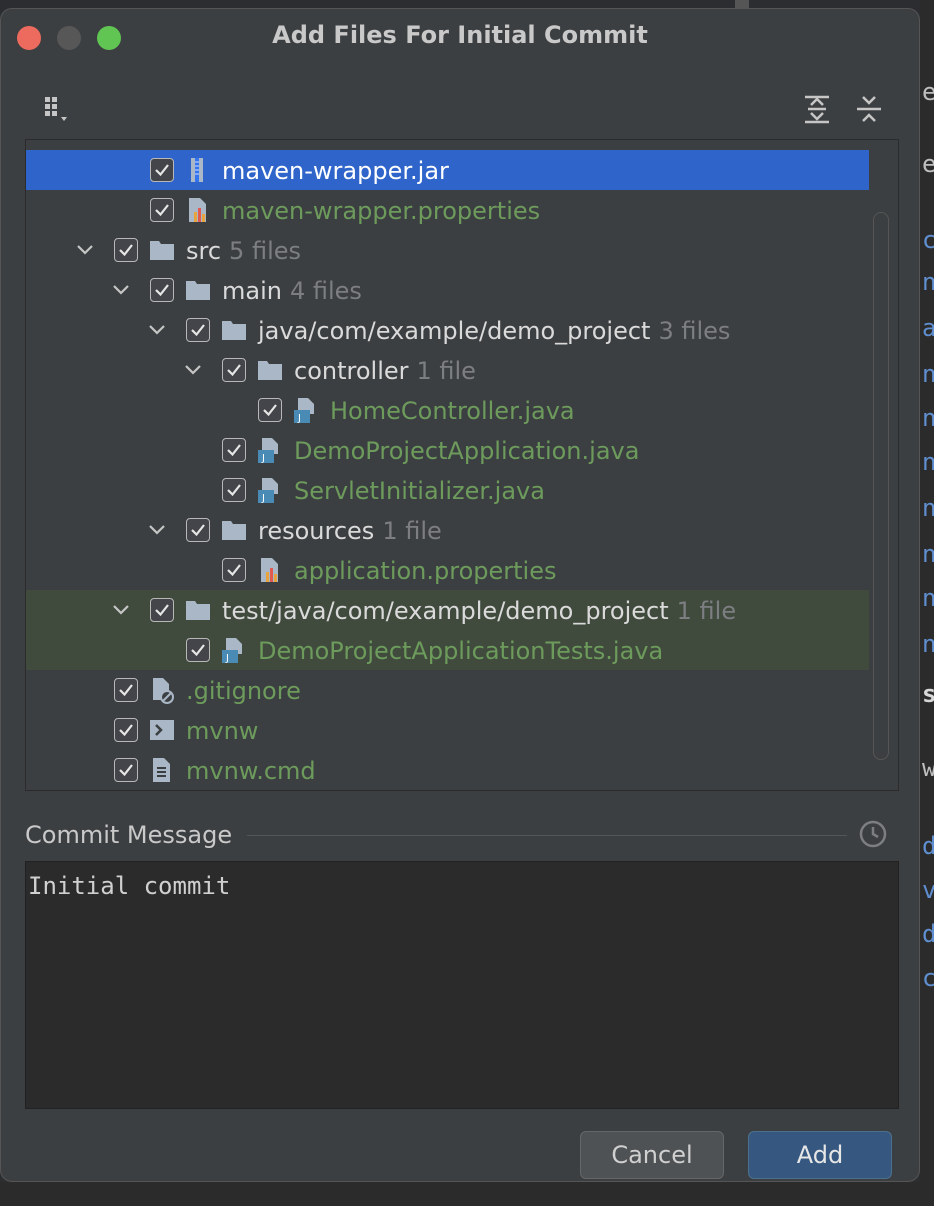  What do you see at coordinates (447, 170) in the screenshot?
I see `tree-file-row: maven-wrapper.jar` at bounding box center [447, 170].